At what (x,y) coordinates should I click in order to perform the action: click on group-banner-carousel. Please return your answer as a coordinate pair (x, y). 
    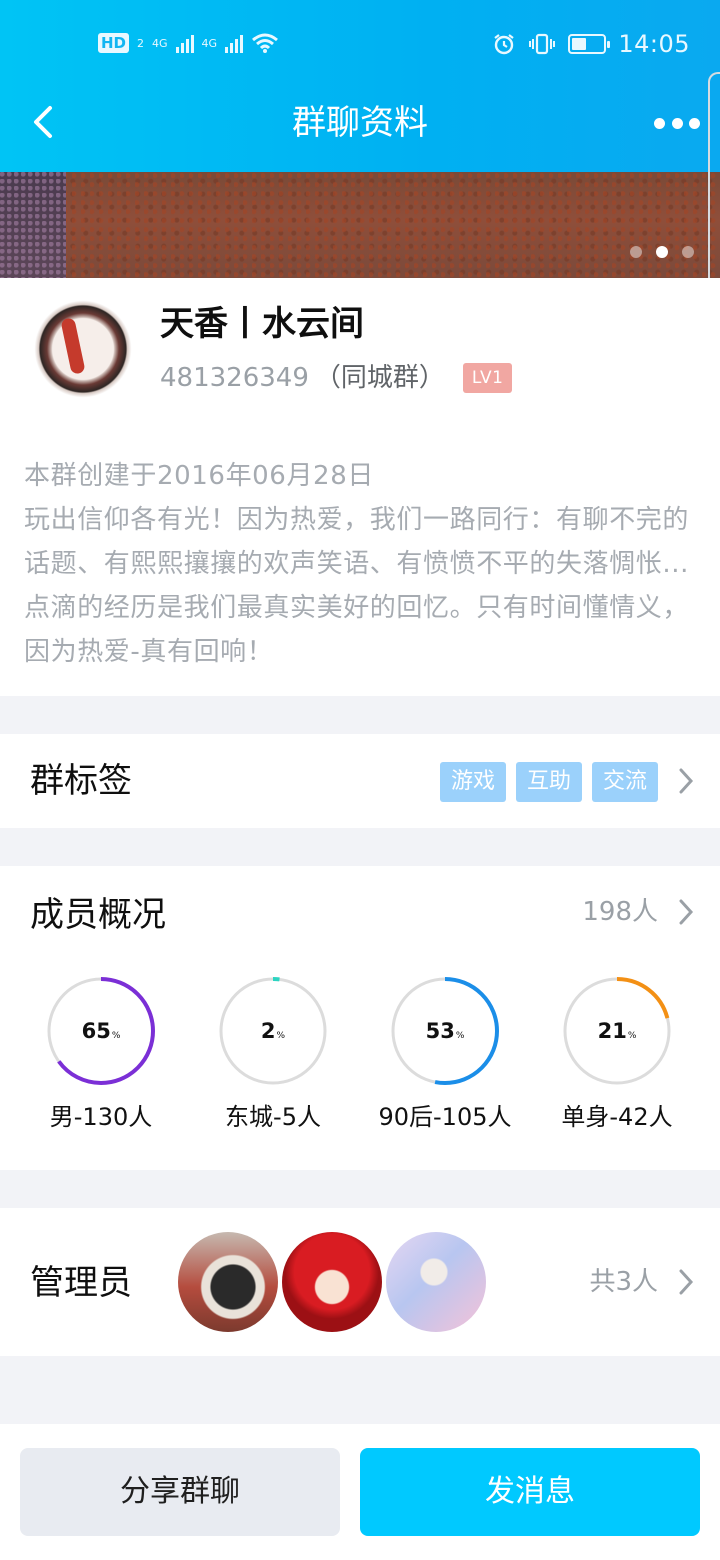
    Looking at the image, I should click on (360, 225).